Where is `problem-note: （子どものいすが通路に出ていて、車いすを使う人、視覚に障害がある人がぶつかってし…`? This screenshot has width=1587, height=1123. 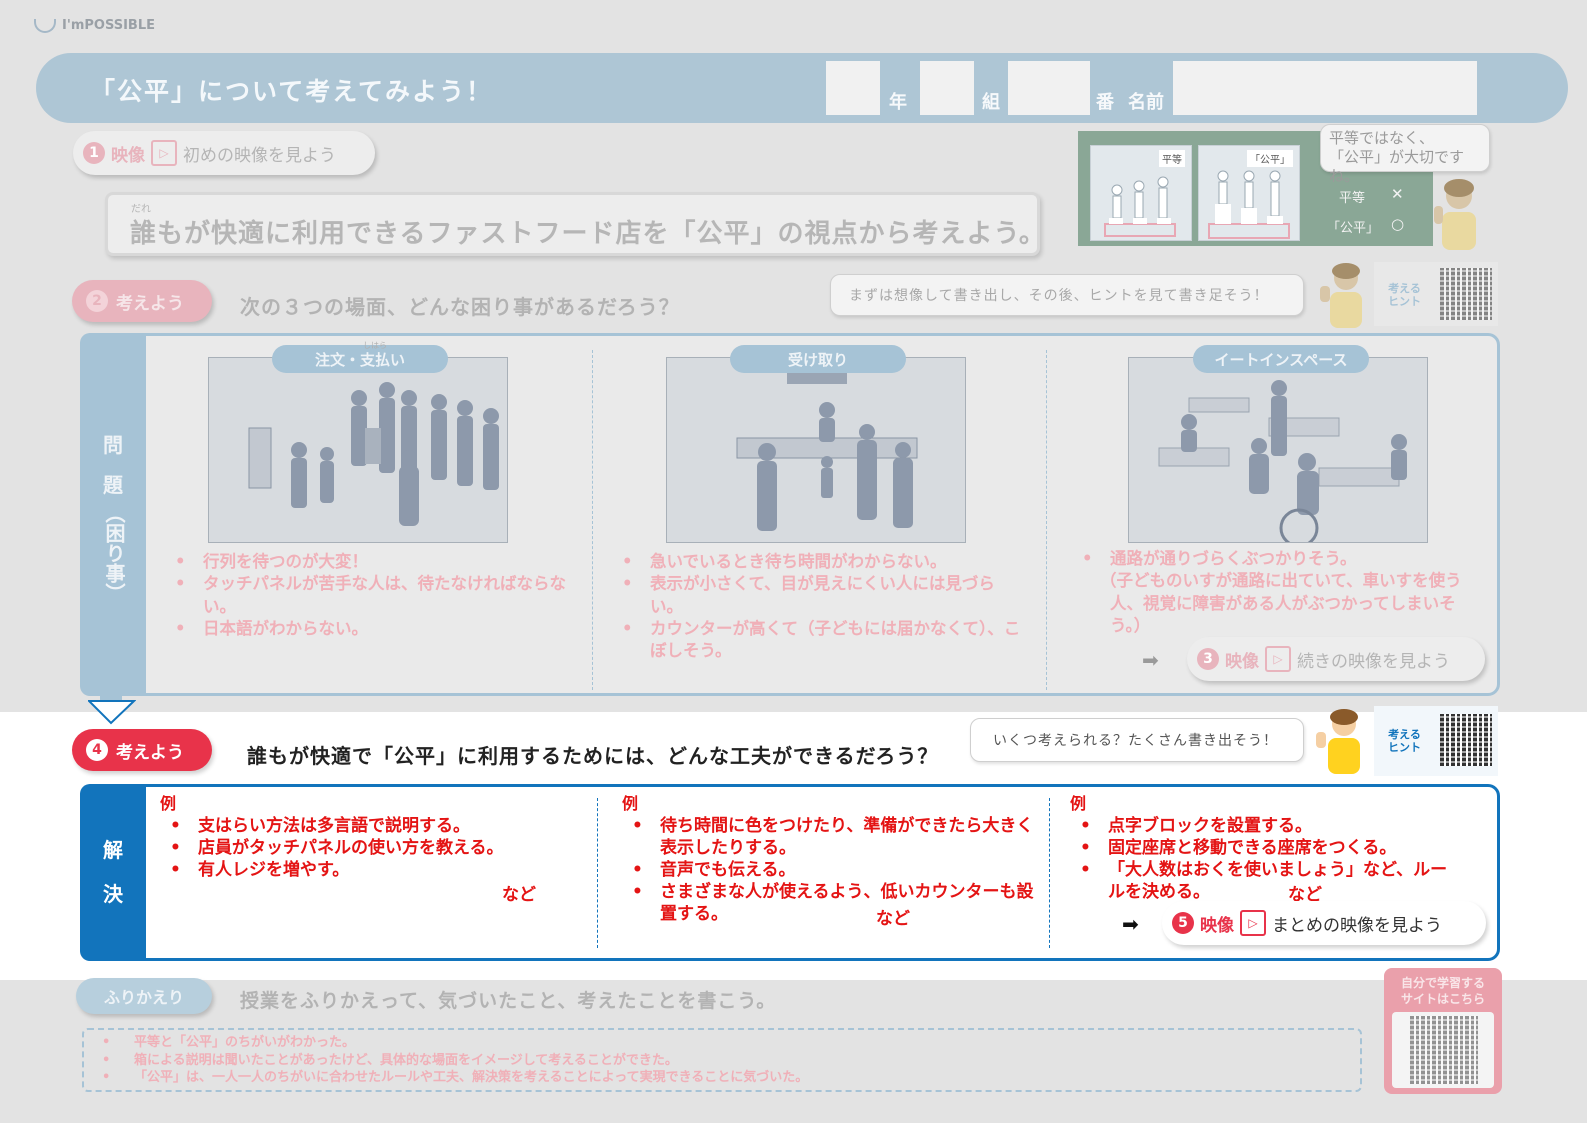
problem-note: （子どものいすが通路に出ていて、車いすを使う人、視覚に障害がある人がぶつかってし… is located at coordinates (1281, 603).